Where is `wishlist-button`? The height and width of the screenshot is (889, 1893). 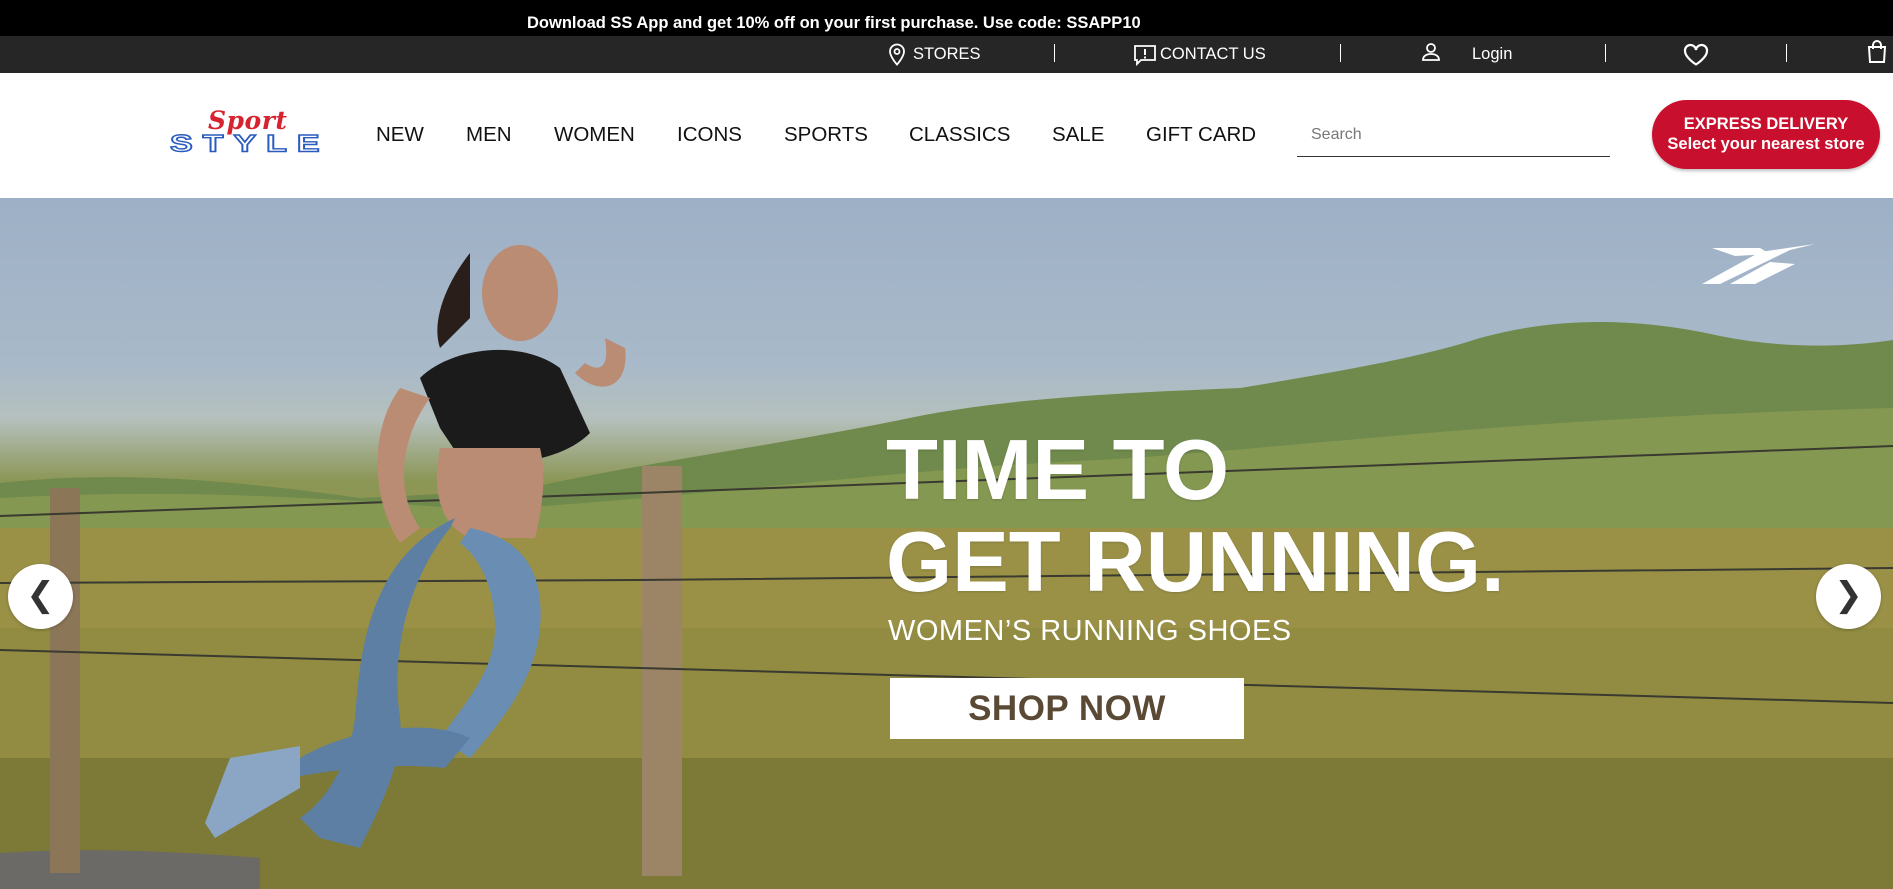 wishlist-button is located at coordinates (1696, 54).